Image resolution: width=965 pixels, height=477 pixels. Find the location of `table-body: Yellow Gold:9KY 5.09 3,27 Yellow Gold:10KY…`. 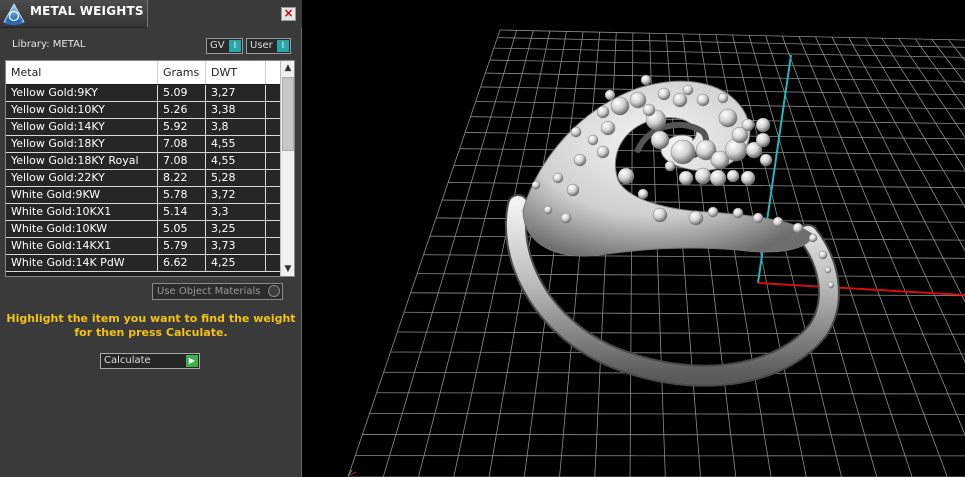

table-body: Yellow Gold:9KY 5.09 3,27 Yellow Gold:10KY… is located at coordinates (143, 178).